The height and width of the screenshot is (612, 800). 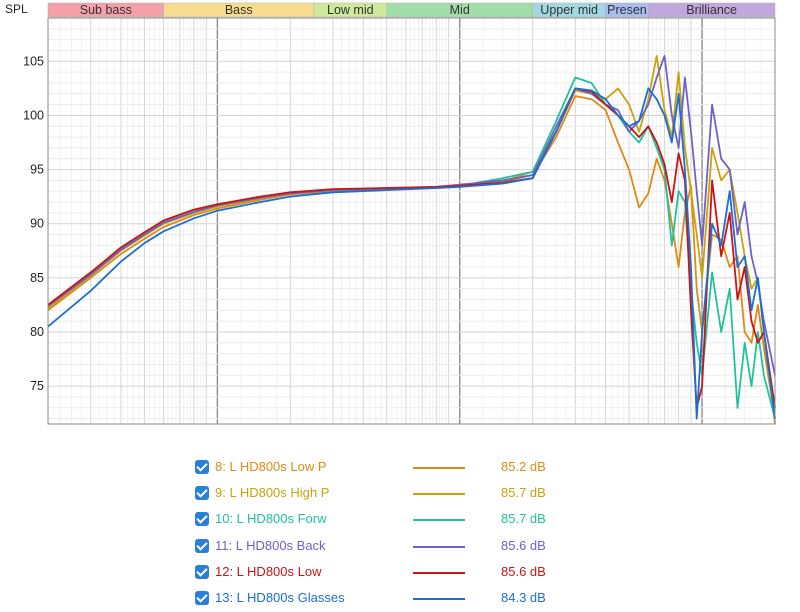 What do you see at coordinates (395, 495) in the screenshot?
I see `legend-item: 9: L HD800s High P 85.7 dB` at bounding box center [395, 495].